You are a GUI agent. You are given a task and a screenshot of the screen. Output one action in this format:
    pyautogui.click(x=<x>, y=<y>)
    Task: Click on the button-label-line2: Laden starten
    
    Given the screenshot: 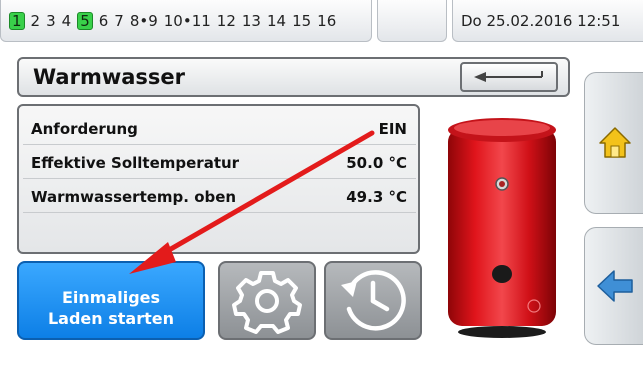 What is the action you would take?
    pyautogui.click(x=110, y=318)
    